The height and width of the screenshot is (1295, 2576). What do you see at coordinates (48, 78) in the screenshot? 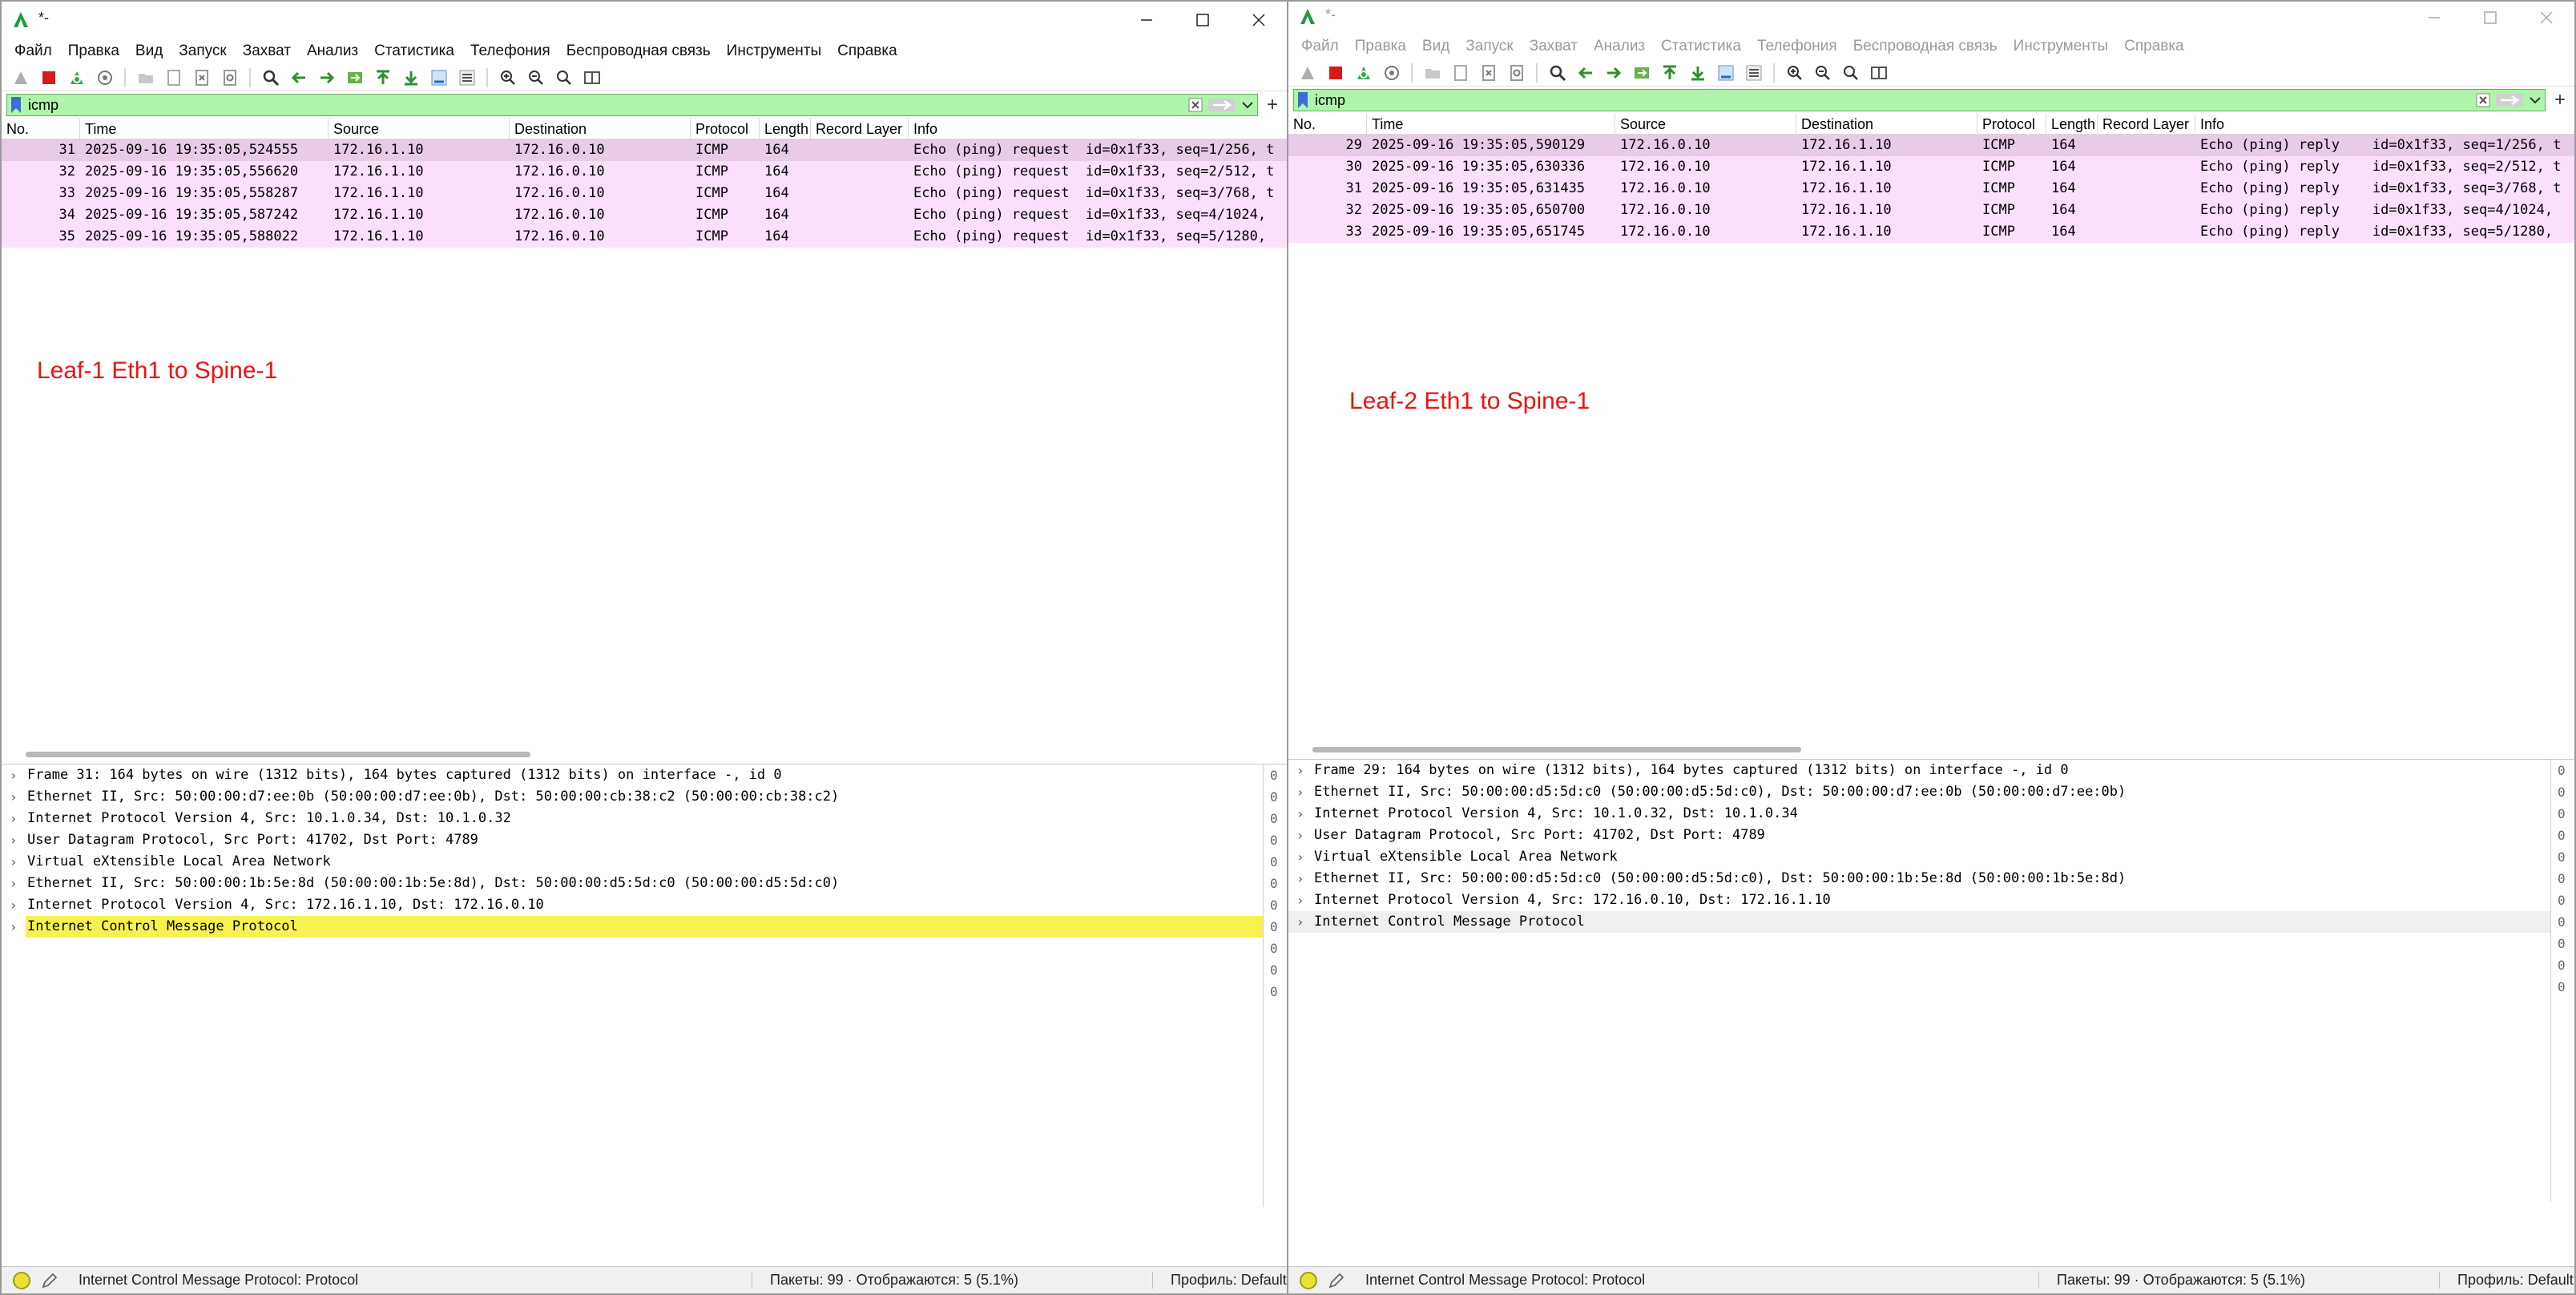
I see `stop-capture-button` at bounding box center [48, 78].